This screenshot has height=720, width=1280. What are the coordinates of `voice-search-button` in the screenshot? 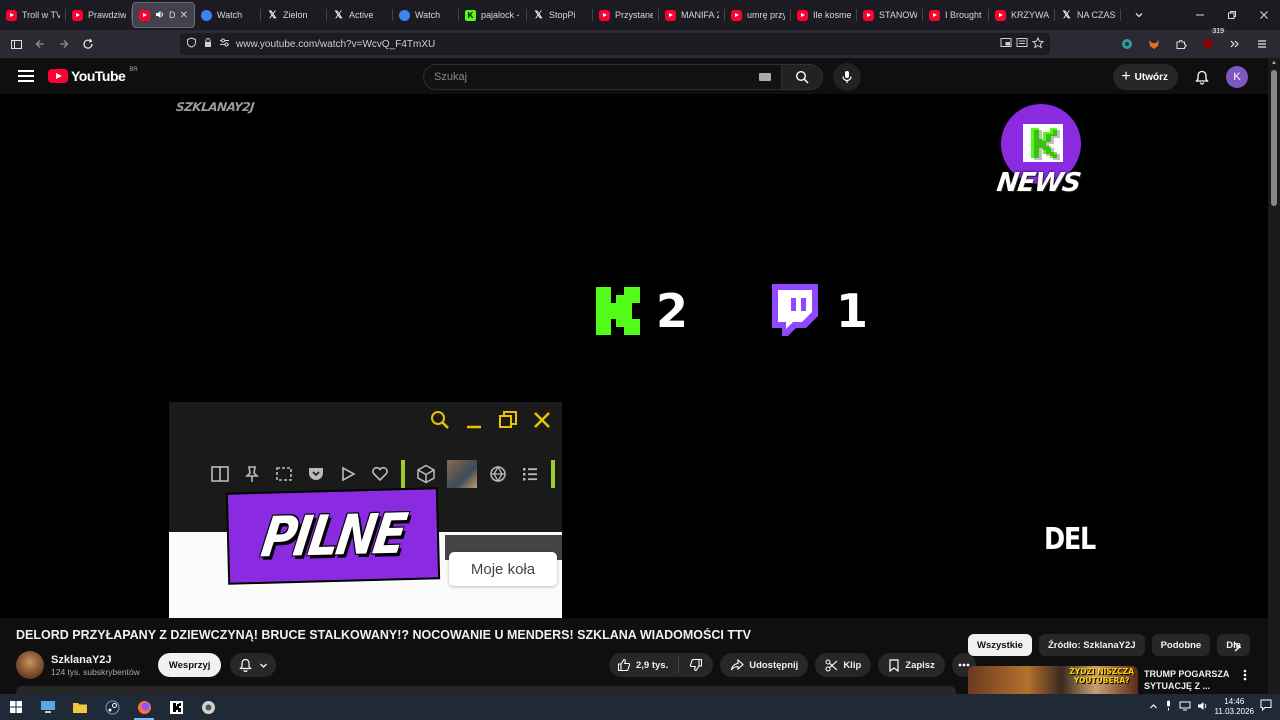 It's located at (847, 77).